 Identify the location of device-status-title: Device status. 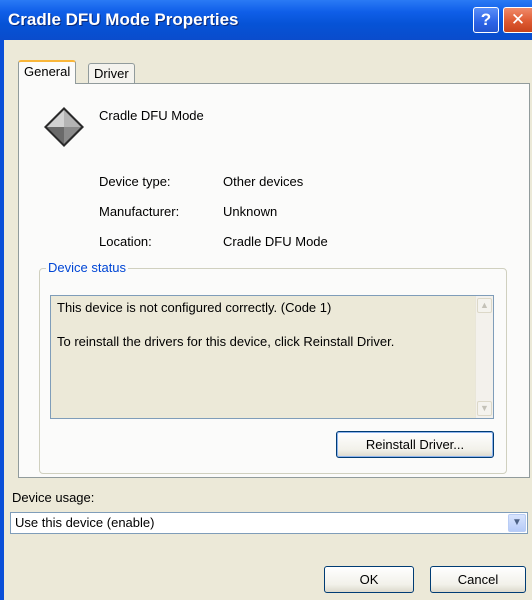
(87, 267).